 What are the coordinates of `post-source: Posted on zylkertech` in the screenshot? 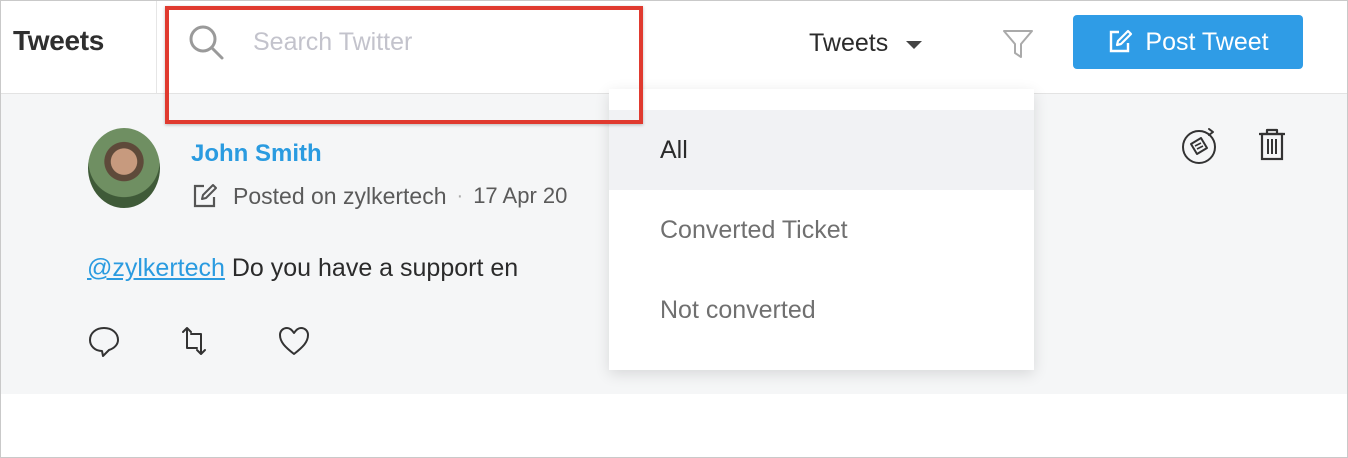 It's located at (340, 195).